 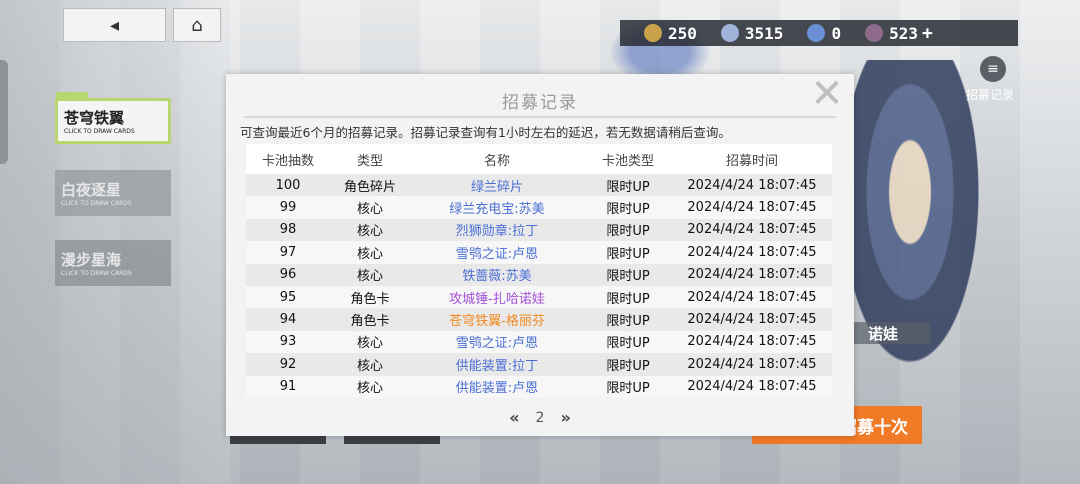 I want to click on cell-name: 铁蔷薇:苏美, so click(x=497, y=274).